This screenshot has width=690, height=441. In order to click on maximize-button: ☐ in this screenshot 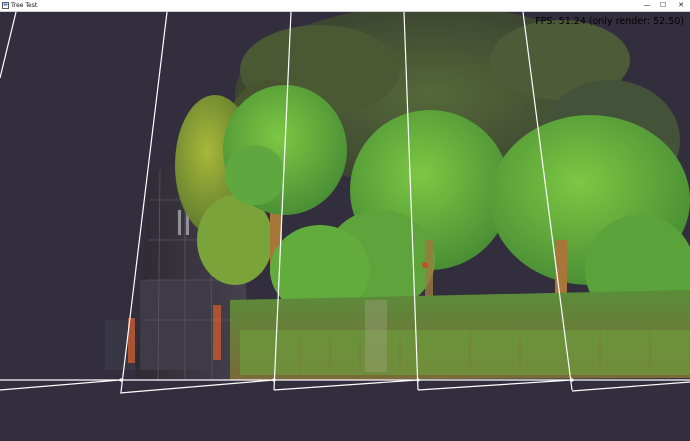, I will do `click(663, 5)`.